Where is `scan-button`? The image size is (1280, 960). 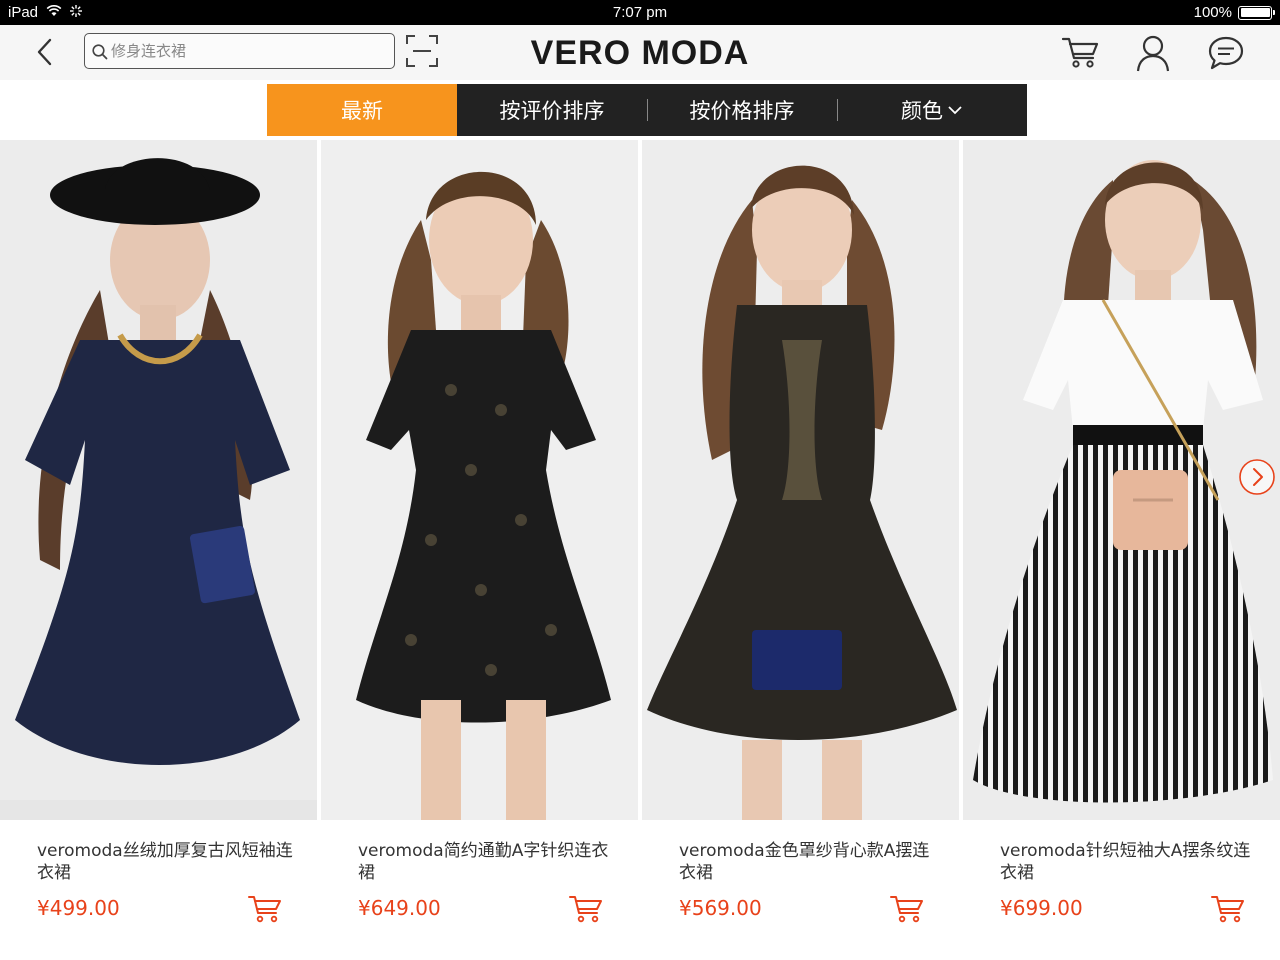
scan-button is located at coordinates (422, 51).